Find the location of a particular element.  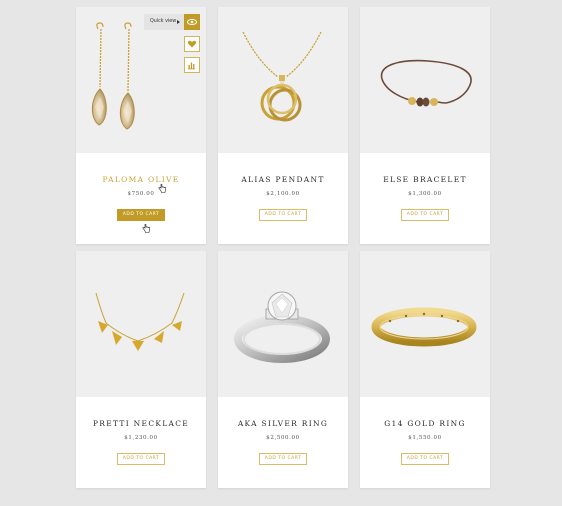

product-image-pendant is located at coordinates (283, 80).